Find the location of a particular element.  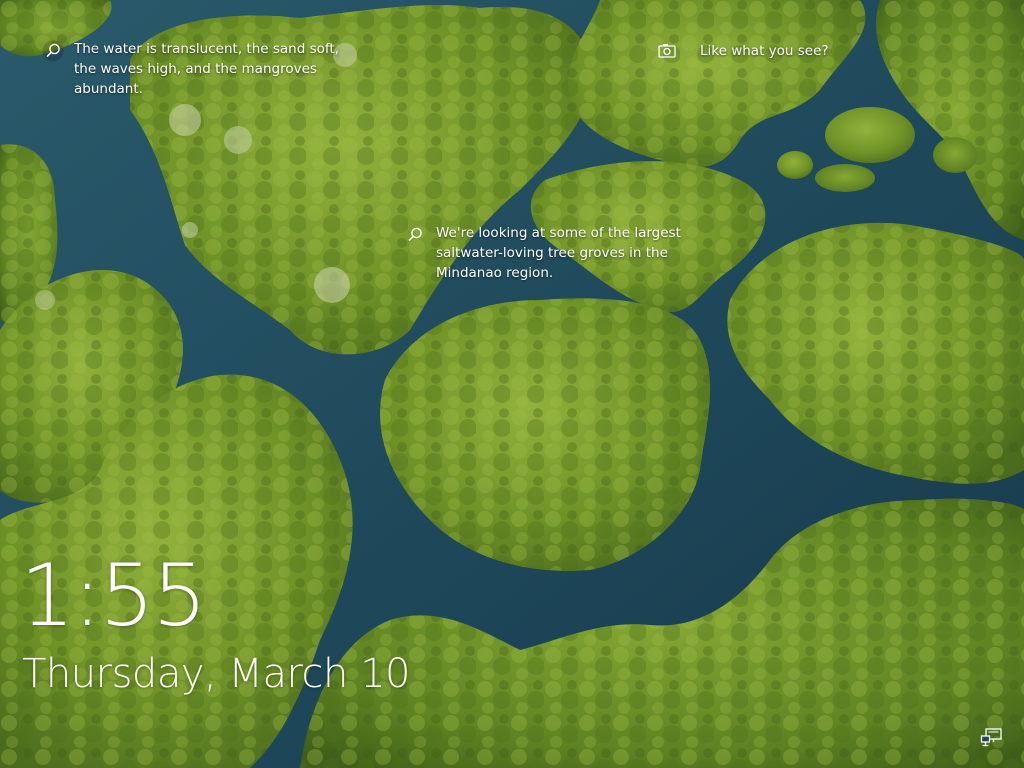

lock-screen-date: Thursday, March 10 is located at coordinates (216, 674).